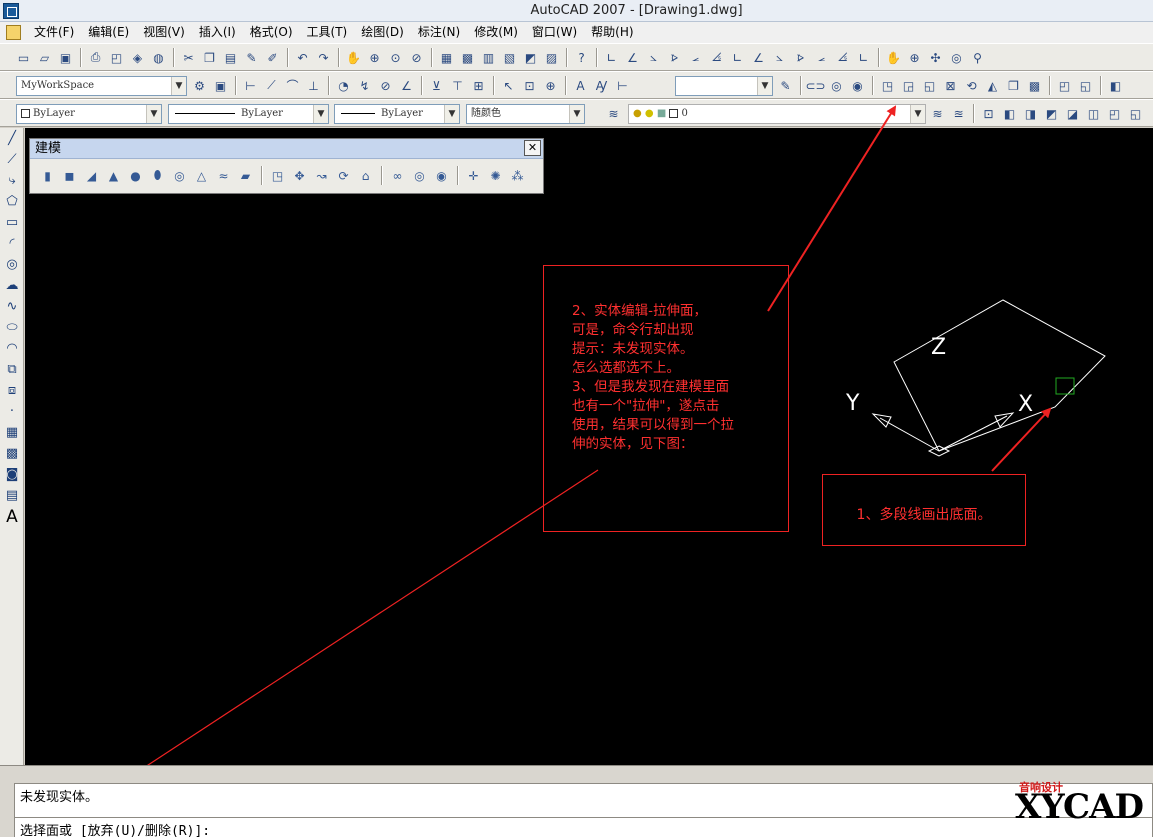  What do you see at coordinates (397, 175) in the screenshot?
I see `union-icon: ∞` at bounding box center [397, 175].